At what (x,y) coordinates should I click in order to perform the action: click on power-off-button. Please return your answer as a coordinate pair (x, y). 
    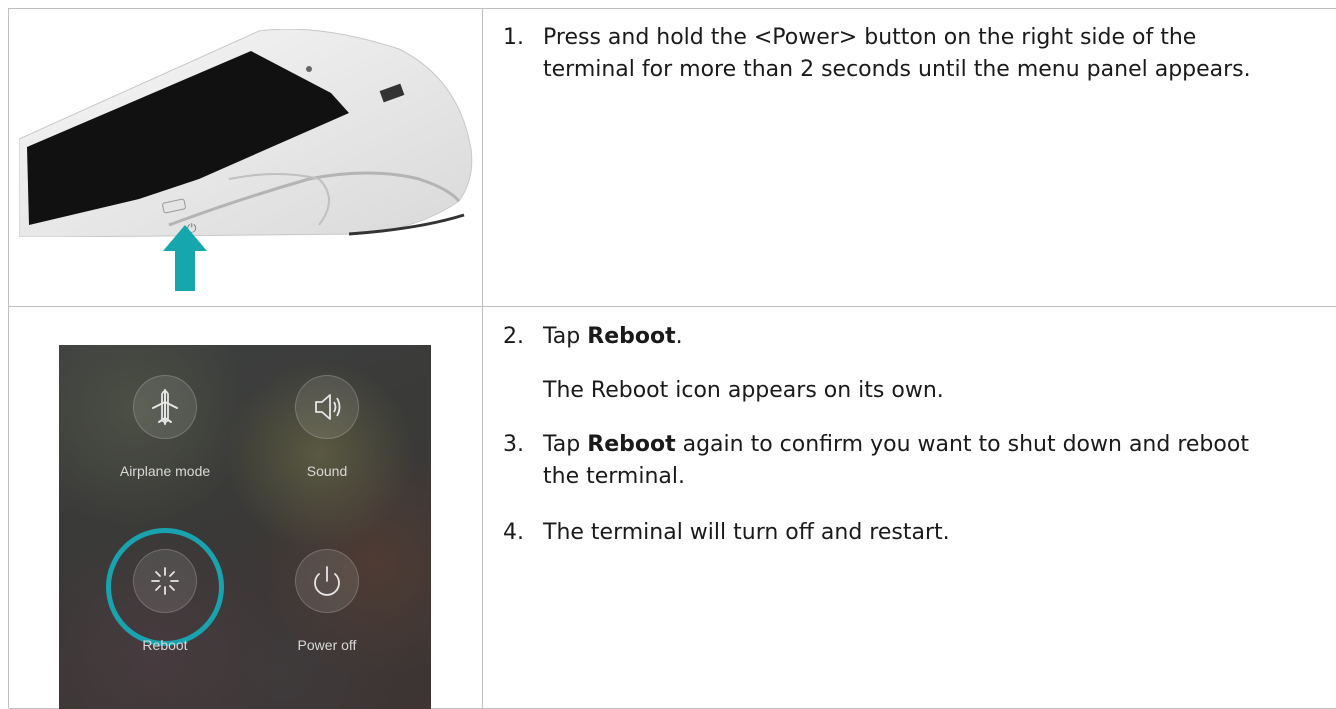
    Looking at the image, I should click on (327, 581).